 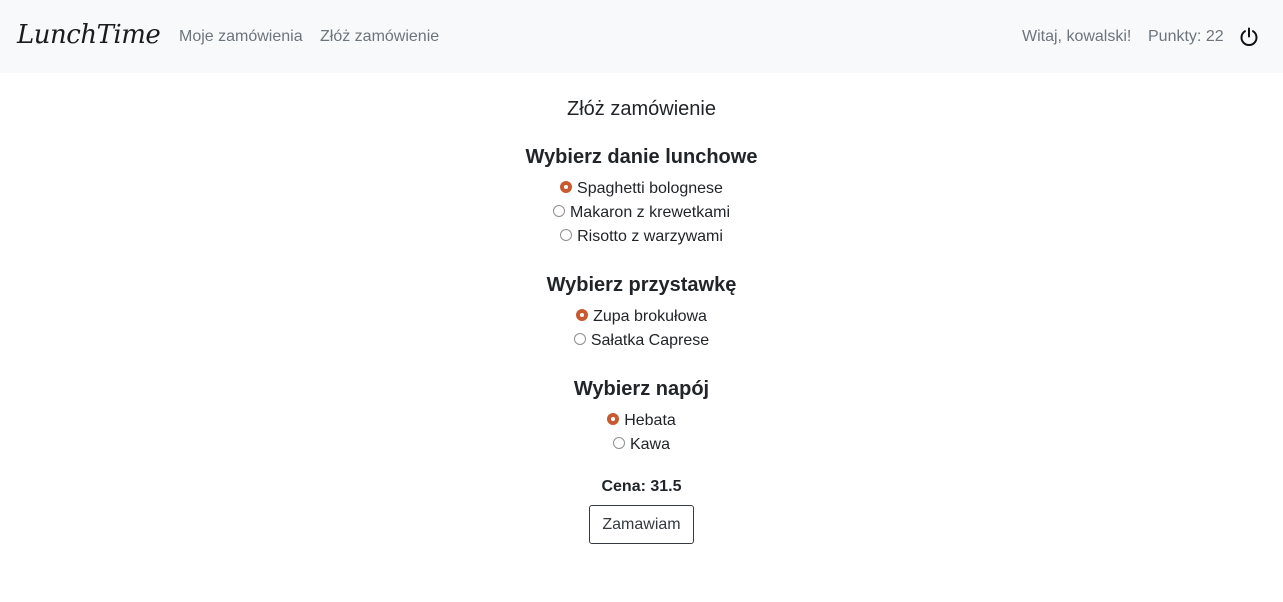 I want to click on user-greeting: Witaj, kowalski!, so click(x=1077, y=36).